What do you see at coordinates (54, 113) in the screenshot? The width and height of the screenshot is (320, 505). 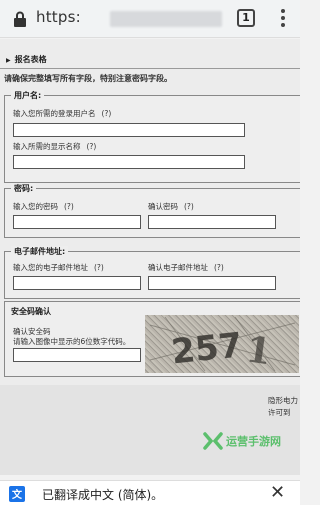 I see `login-username-label-text: 输入您所需的登录用户名` at bounding box center [54, 113].